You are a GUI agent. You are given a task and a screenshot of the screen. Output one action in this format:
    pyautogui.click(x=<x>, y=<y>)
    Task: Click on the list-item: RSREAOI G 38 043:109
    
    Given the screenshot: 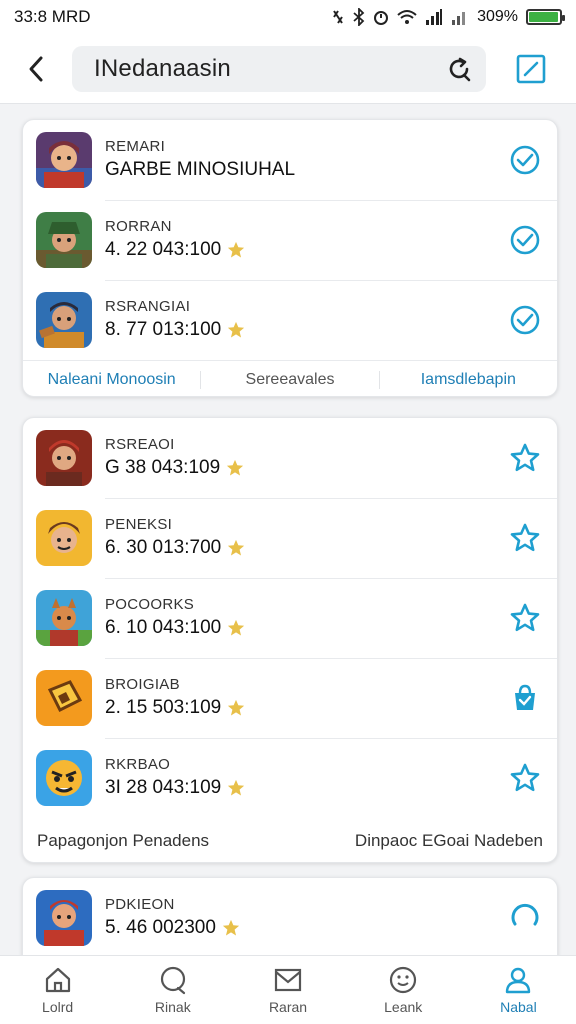 What is the action you would take?
    pyautogui.click(x=290, y=458)
    